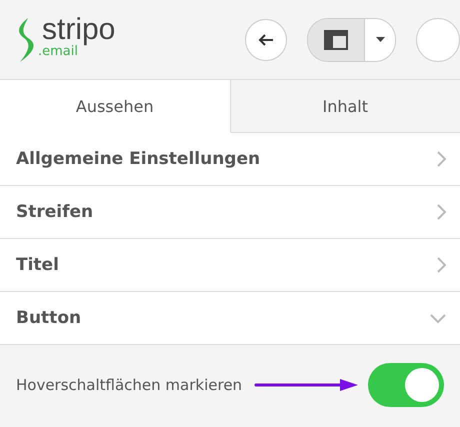 The width and height of the screenshot is (460, 427). Describe the element at coordinates (406, 385) in the screenshot. I see `toggle-switch` at that location.